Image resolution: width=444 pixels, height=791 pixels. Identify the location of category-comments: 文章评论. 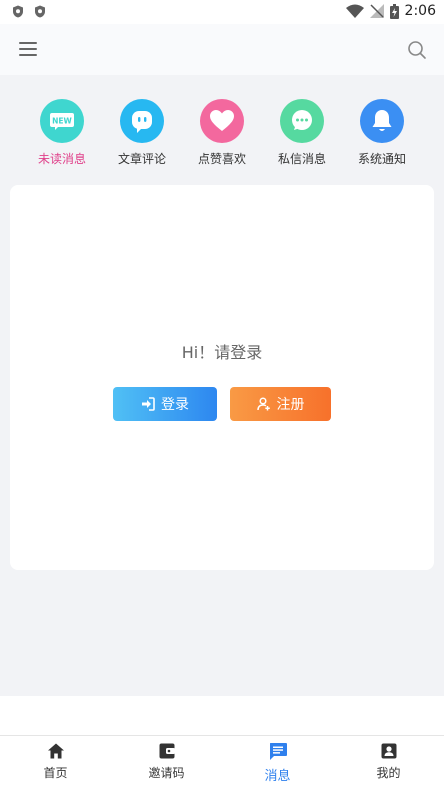
(142, 133).